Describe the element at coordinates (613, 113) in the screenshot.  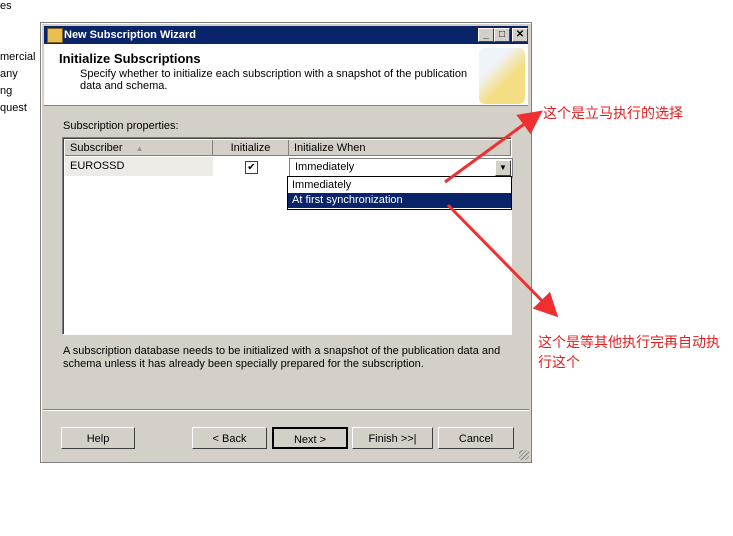
I see `annotation-immediately: 这个是立马执行的选择` at that location.